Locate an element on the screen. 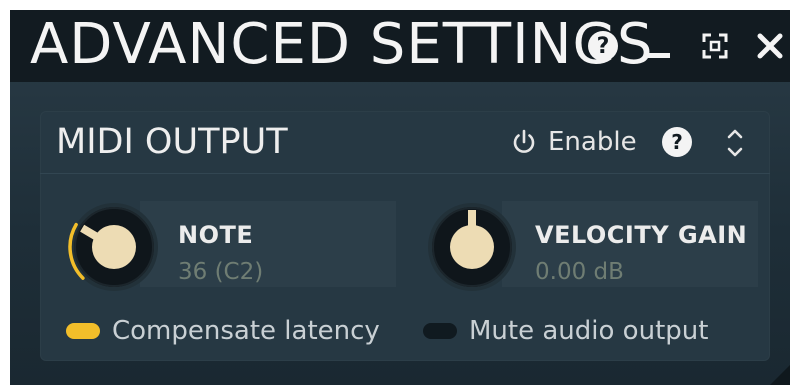 The height and width of the screenshot is (385, 790). help-button: ? is located at coordinates (603, 46).